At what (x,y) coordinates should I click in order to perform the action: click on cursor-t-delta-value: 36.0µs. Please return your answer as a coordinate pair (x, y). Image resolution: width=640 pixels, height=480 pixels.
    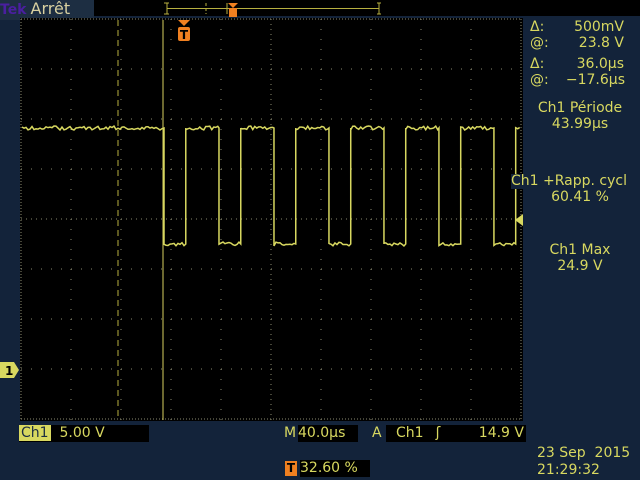
    Looking at the image, I should click on (600, 64).